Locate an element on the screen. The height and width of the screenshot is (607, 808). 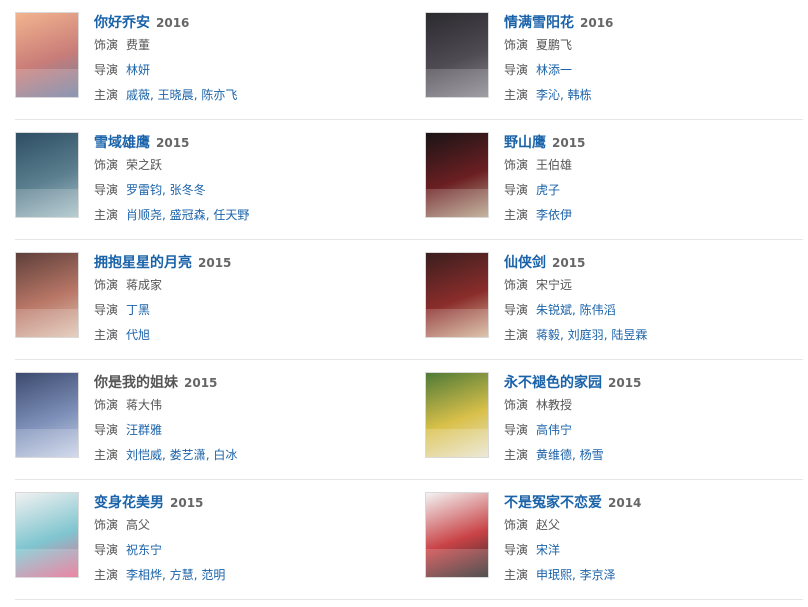
title-line: 情满雪阳花 2016 is located at coordinates (558, 22).